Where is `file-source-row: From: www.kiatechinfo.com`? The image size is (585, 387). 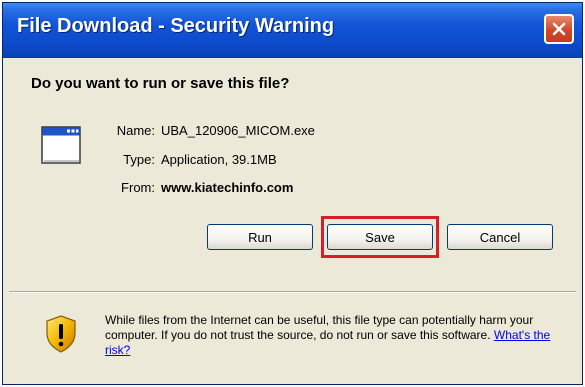 file-source-row: From: www.kiatechinfo.com is located at coordinates (201, 187).